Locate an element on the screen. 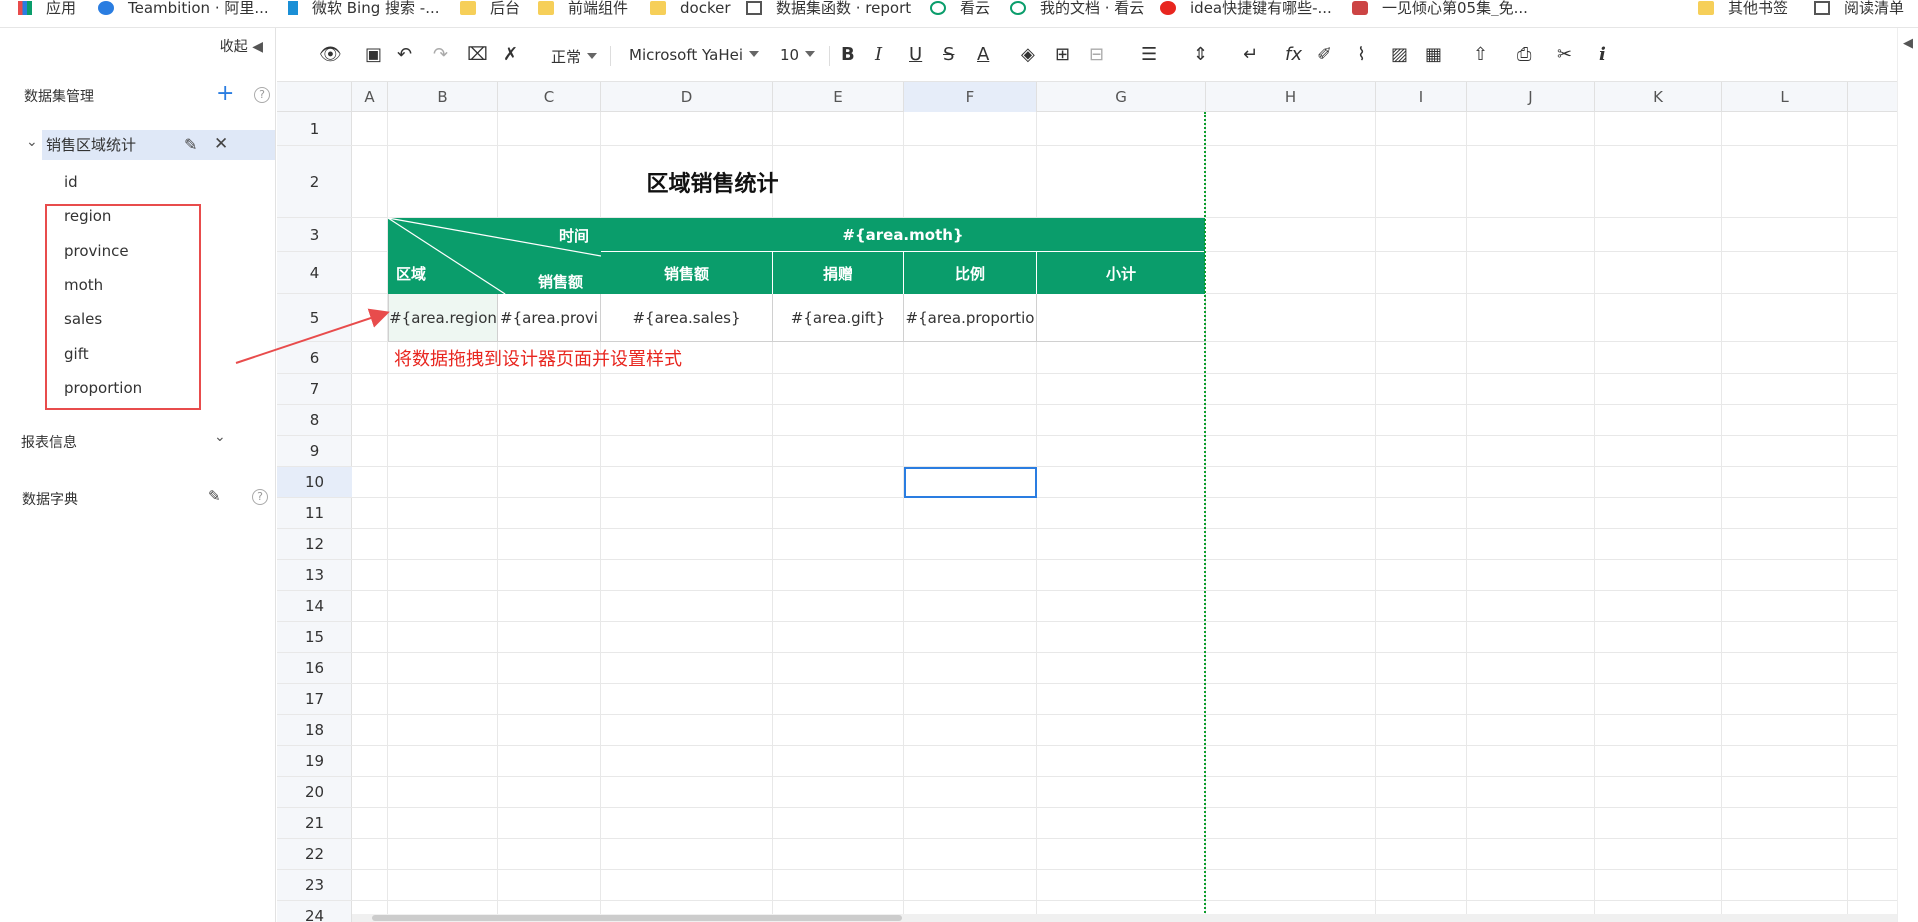 This screenshot has width=1918, height=922. report-info-title: 报表信息 is located at coordinates (49, 442).